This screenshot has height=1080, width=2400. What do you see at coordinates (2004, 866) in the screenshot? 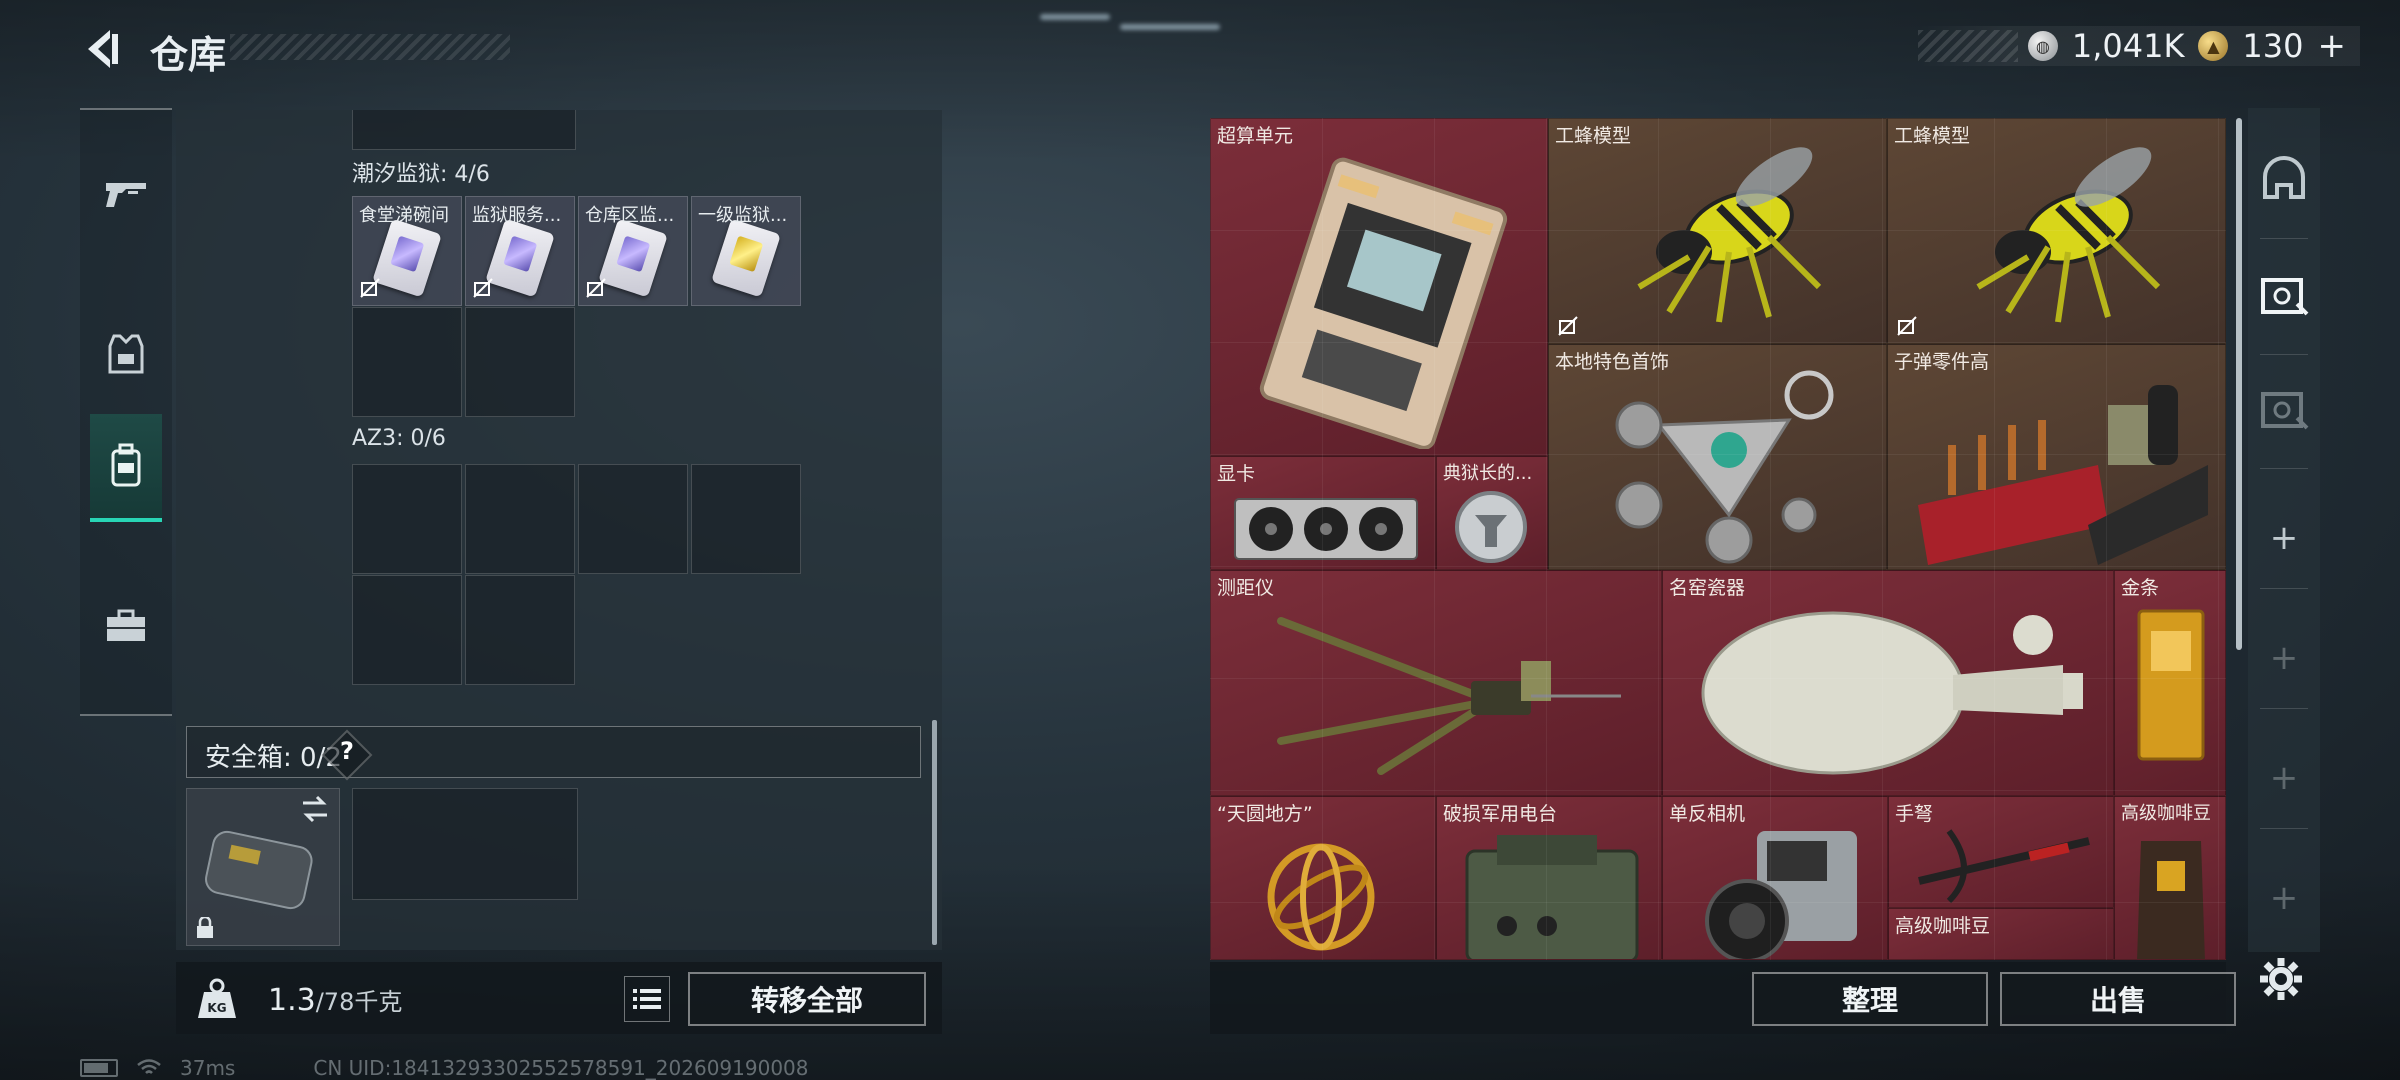
I see `crossbow-icon` at bounding box center [2004, 866].